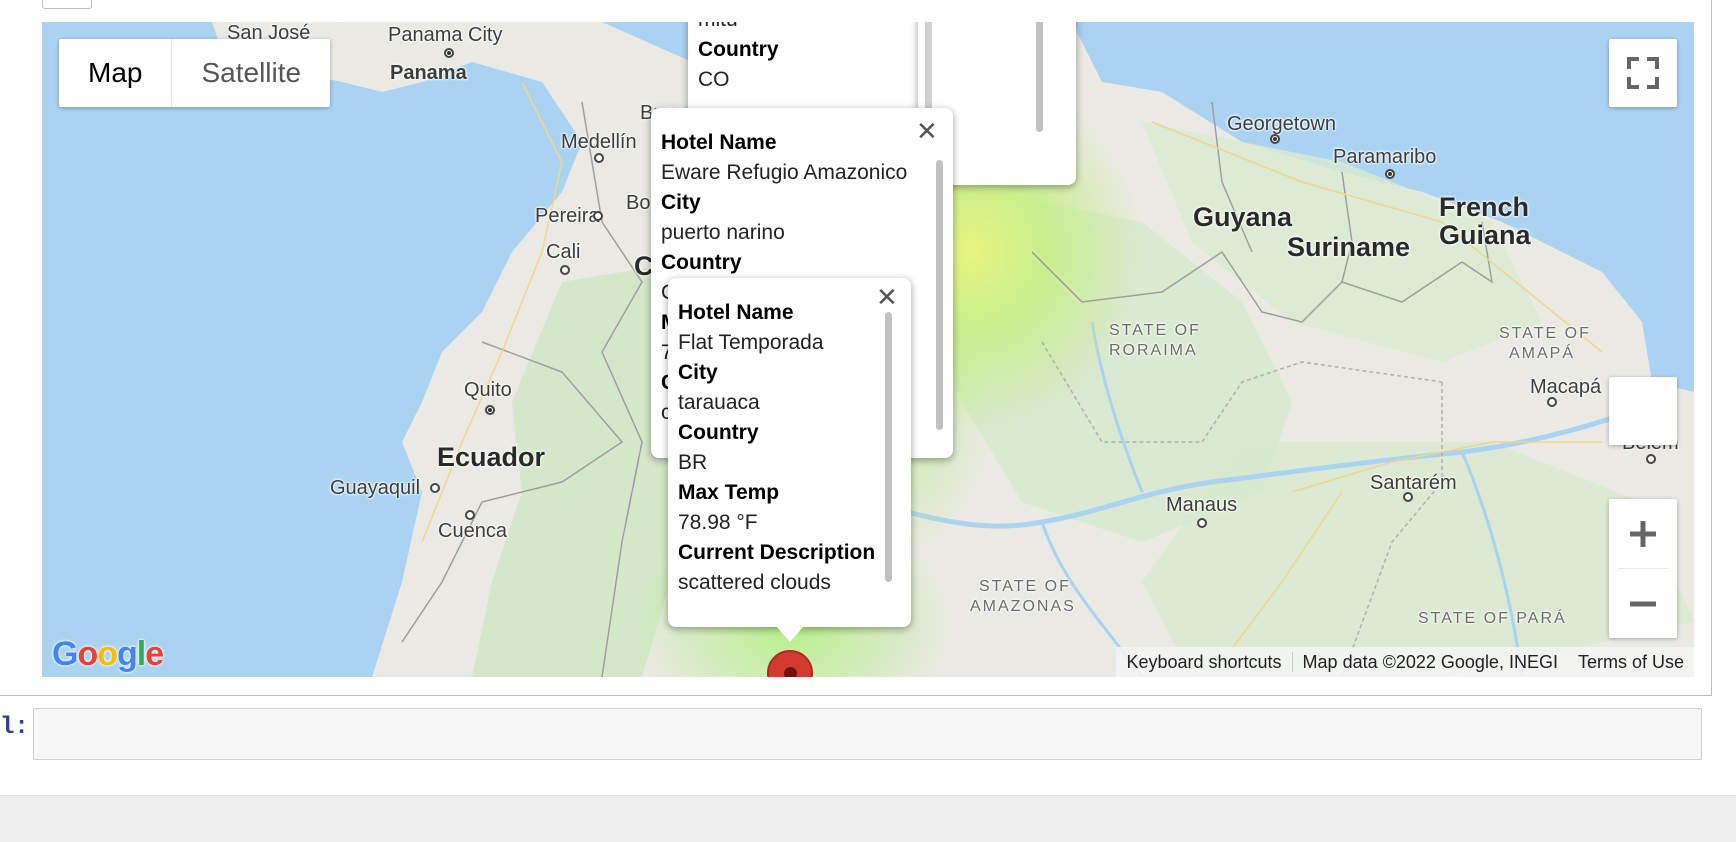 The width and height of the screenshot is (1736, 842). What do you see at coordinates (251, 73) in the screenshot?
I see `map-type-satellite-button: Satellite` at bounding box center [251, 73].